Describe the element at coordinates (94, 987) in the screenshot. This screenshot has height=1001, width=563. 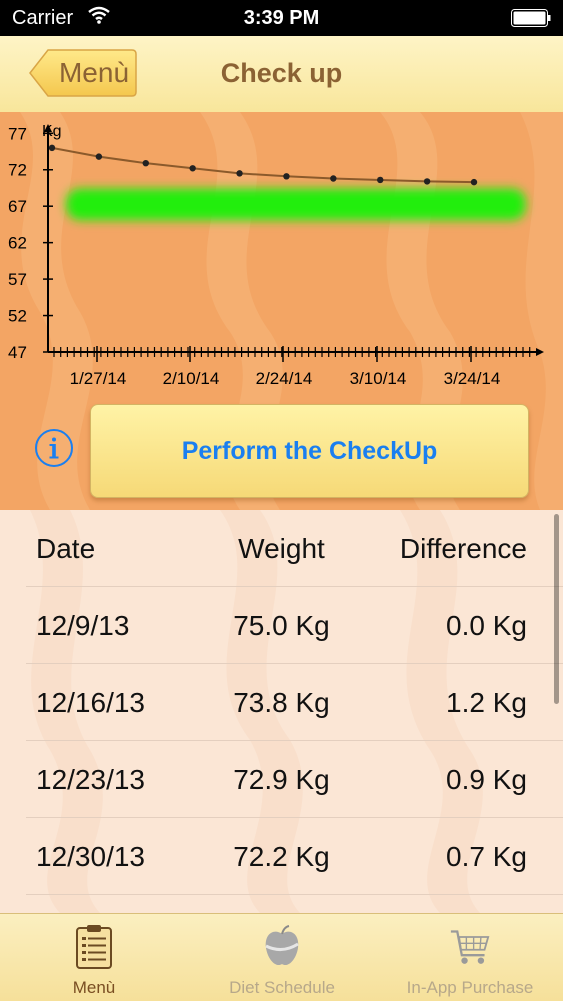
I see `tab-menu-label: Menù` at that location.